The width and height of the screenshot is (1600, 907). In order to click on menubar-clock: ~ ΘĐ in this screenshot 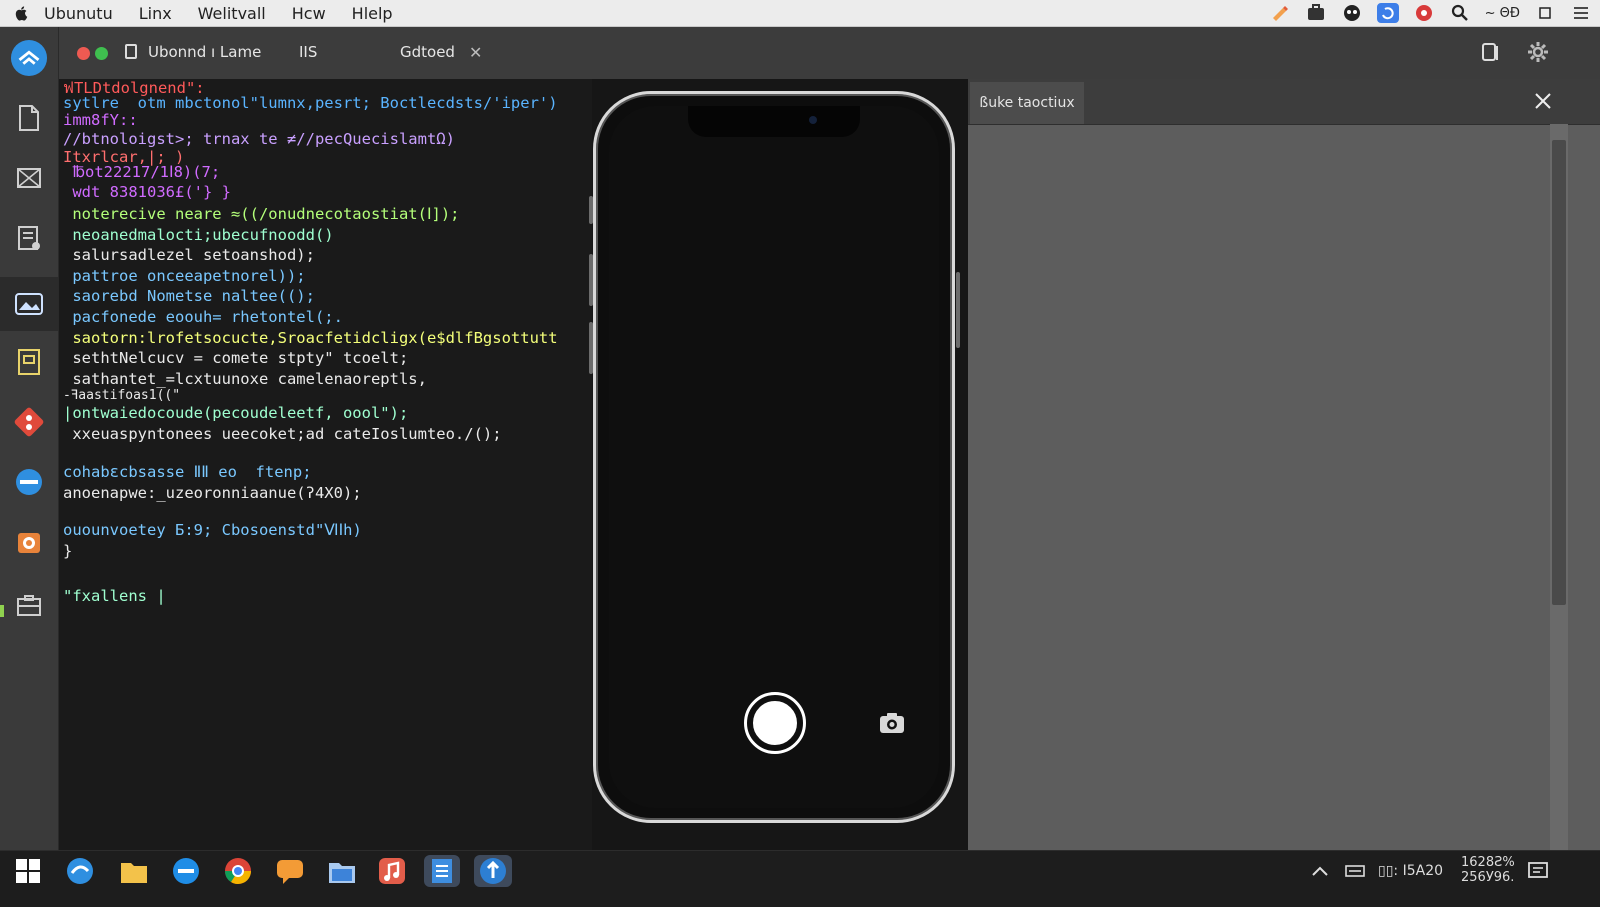, I will do `click(1502, 13)`.